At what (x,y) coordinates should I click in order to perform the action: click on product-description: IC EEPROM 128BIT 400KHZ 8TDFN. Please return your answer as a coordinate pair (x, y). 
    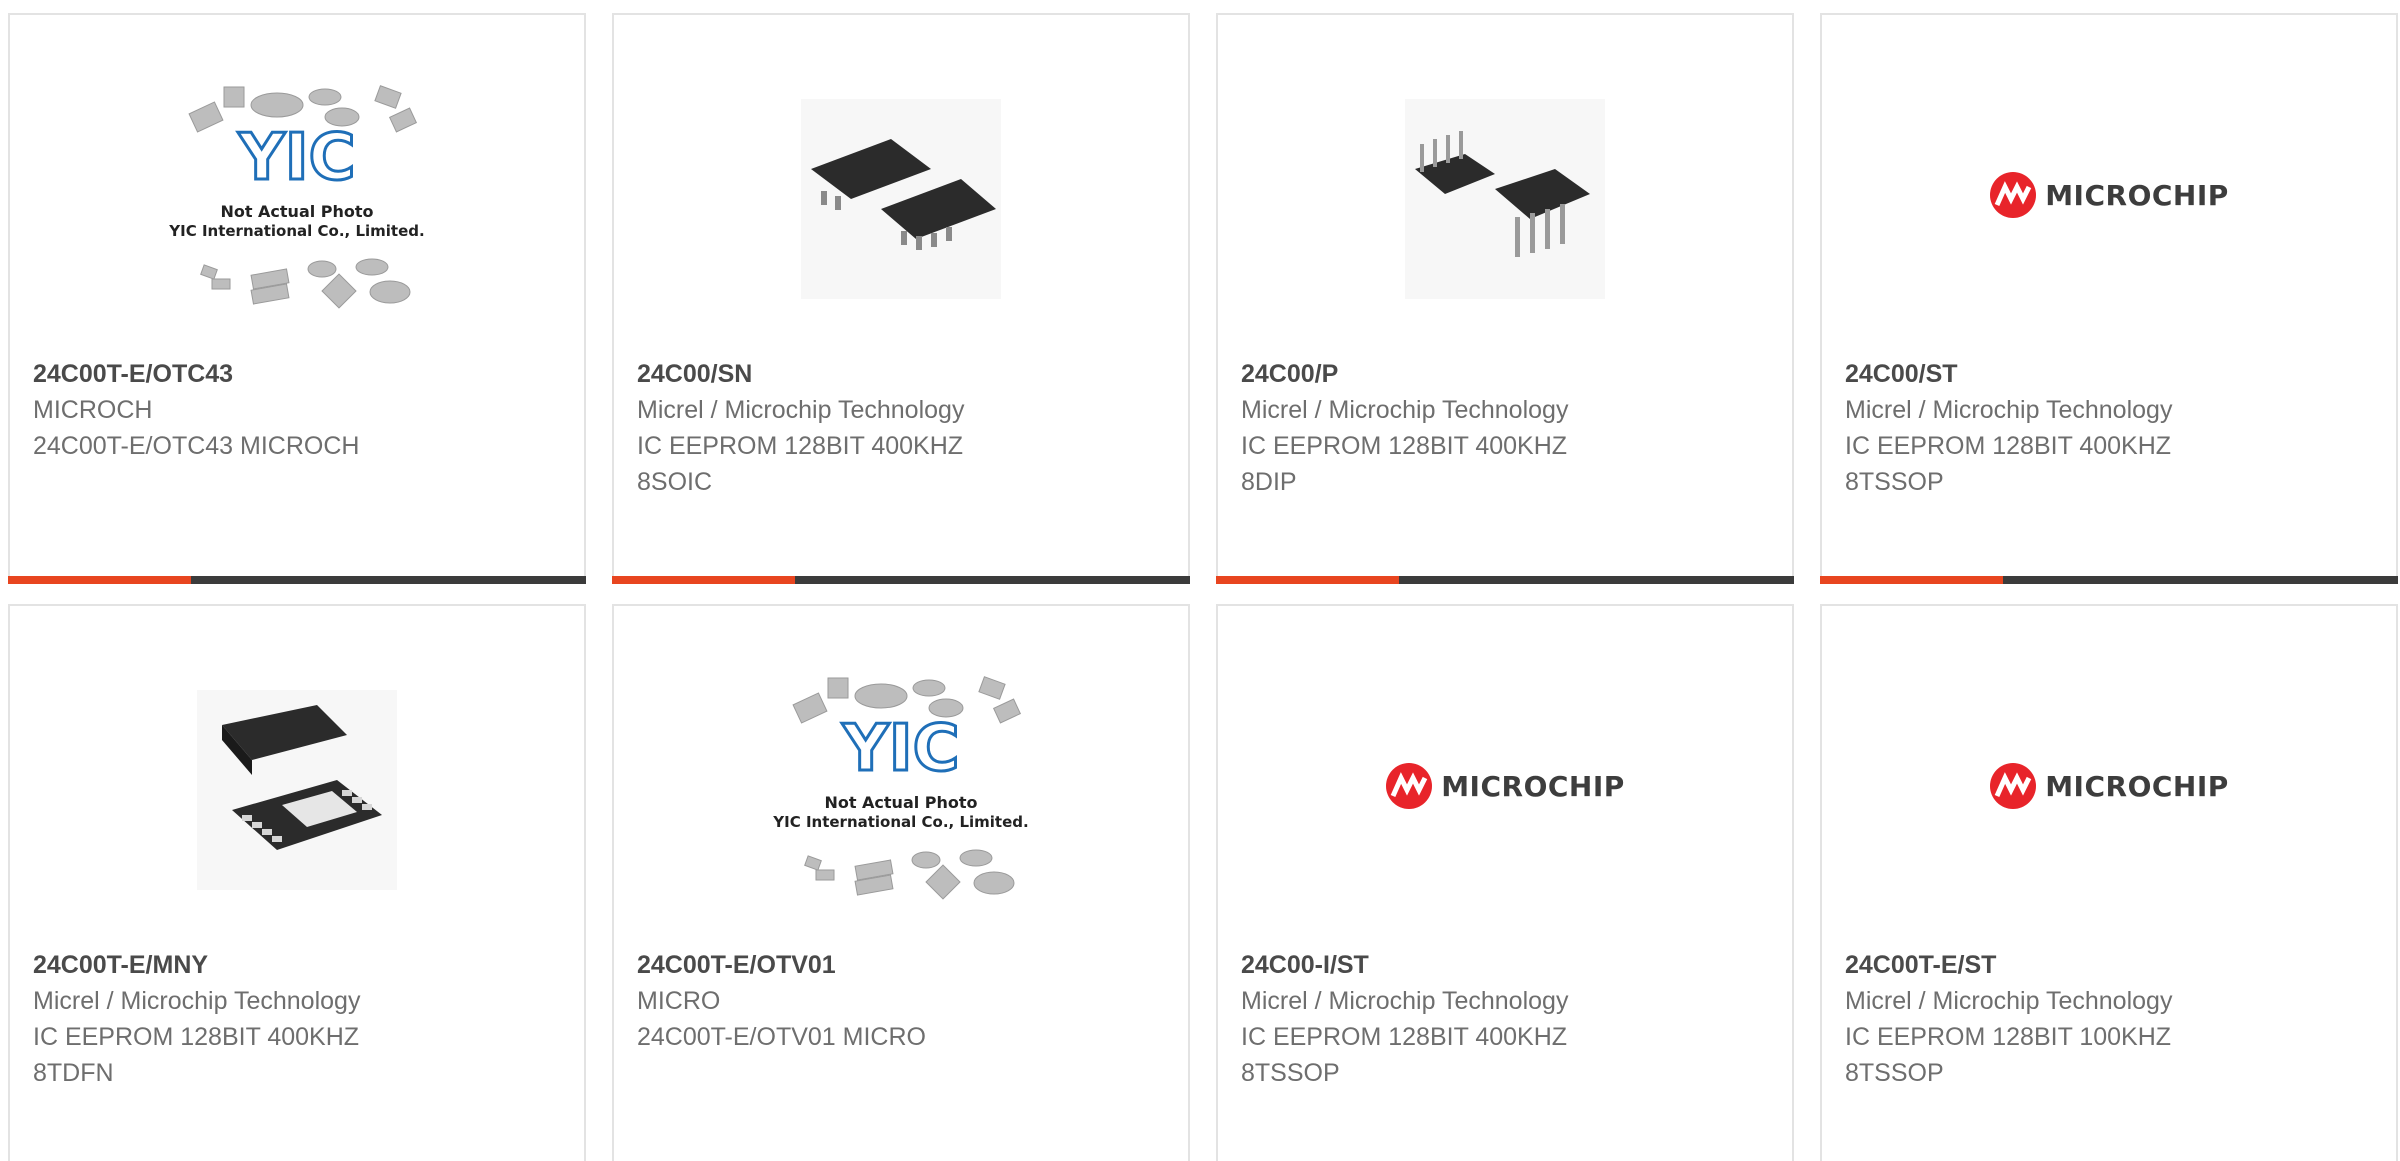
    Looking at the image, I should click on (196, 1055).